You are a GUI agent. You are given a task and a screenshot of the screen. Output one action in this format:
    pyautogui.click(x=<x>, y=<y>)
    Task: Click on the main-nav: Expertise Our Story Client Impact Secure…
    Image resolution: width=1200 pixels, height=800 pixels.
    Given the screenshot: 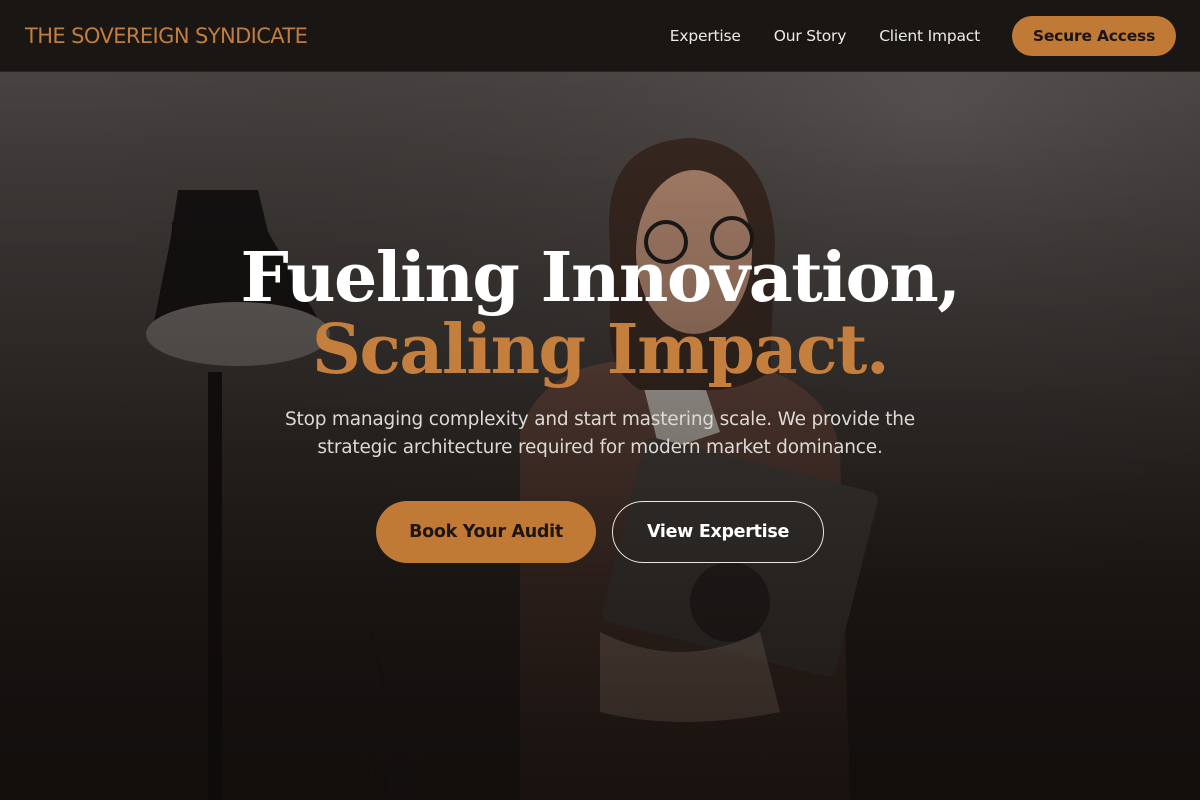 What is the action you would take?
    pyautogui.click(x=923, y=35)
    